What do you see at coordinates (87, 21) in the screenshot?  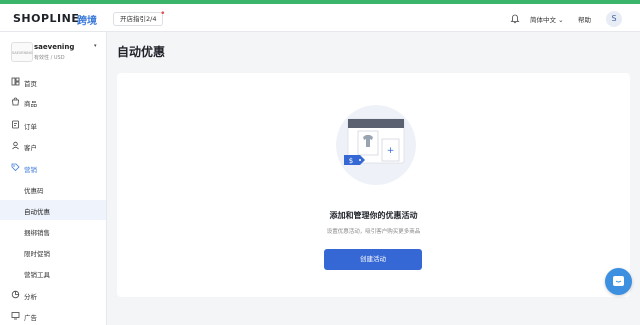 I see `logo-subtitle: 跨境` at bounding box center [87, 21].